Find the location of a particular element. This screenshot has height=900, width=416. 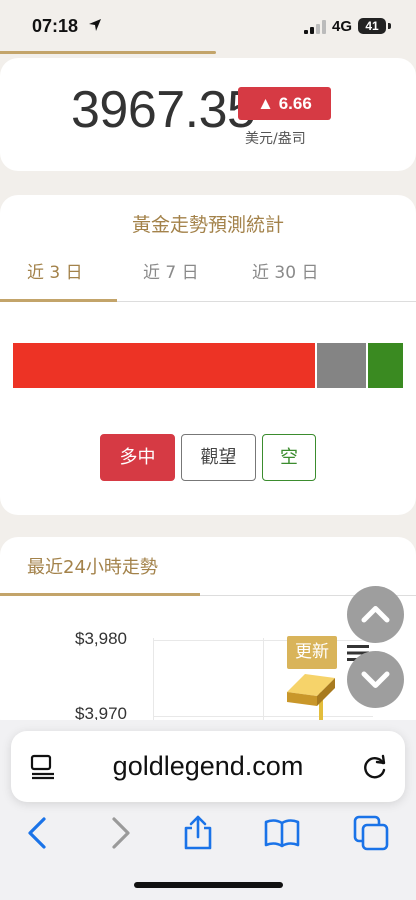

price-change-badge: ▲ 6.66 is located at coordinates (284, 103).